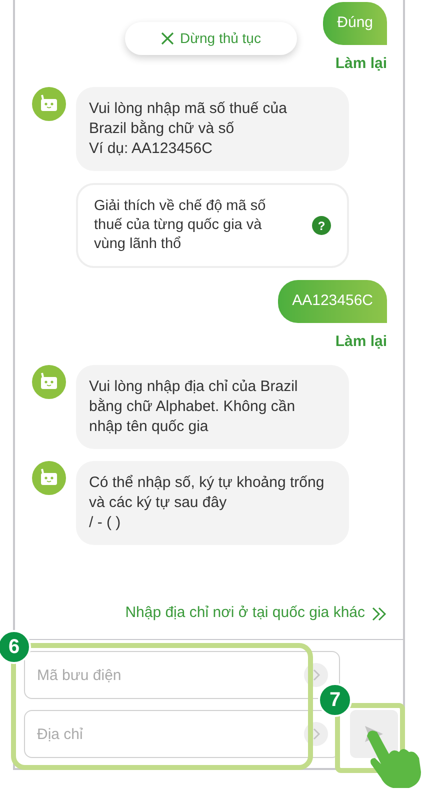 The height and width of the screenshot is (791, 427). What do you see at coordinates (15, 647) in the screenshot?
I see `step-badge: 6` at bounding box center [15, 647].